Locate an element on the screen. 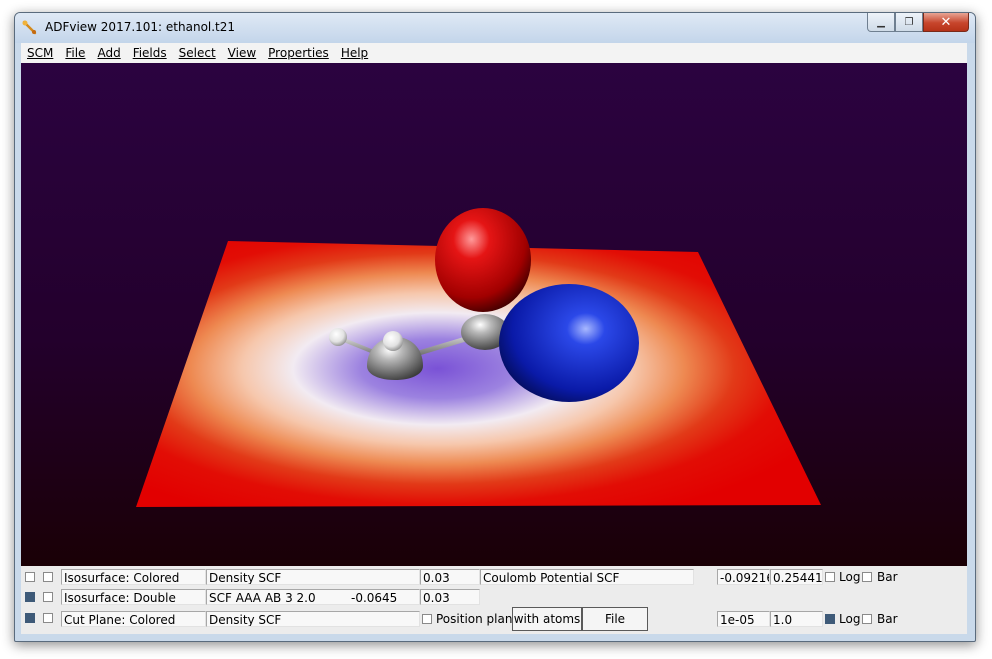 This screenshot has width=992, height=659. menu-scm: SCM is located at coordinates (40, 53).